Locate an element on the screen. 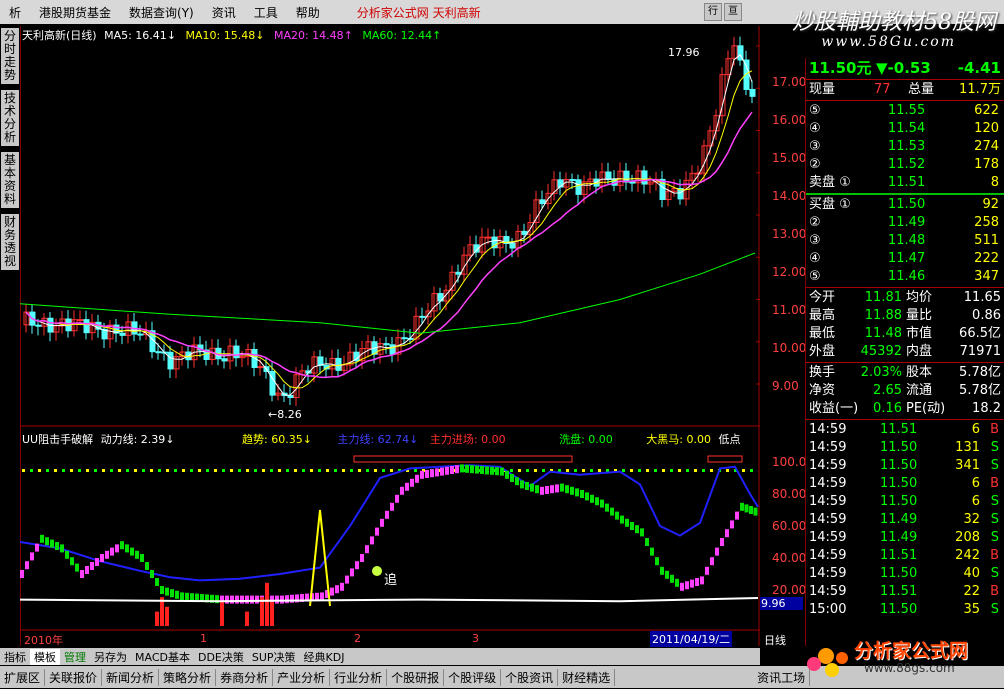  logo-88gs-title: 分析家公式网 is located at coordinates (911, 651).